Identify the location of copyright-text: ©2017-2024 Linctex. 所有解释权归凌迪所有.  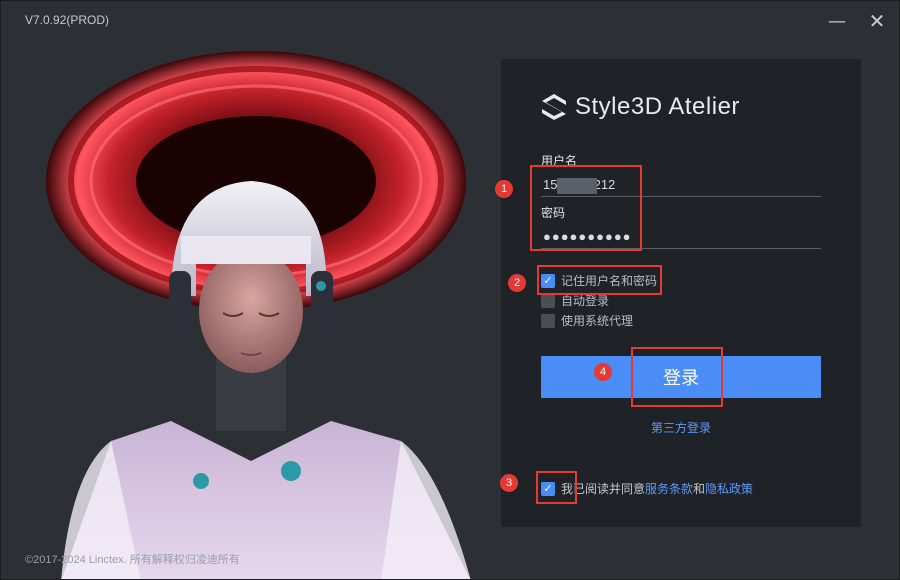
(132, 560).